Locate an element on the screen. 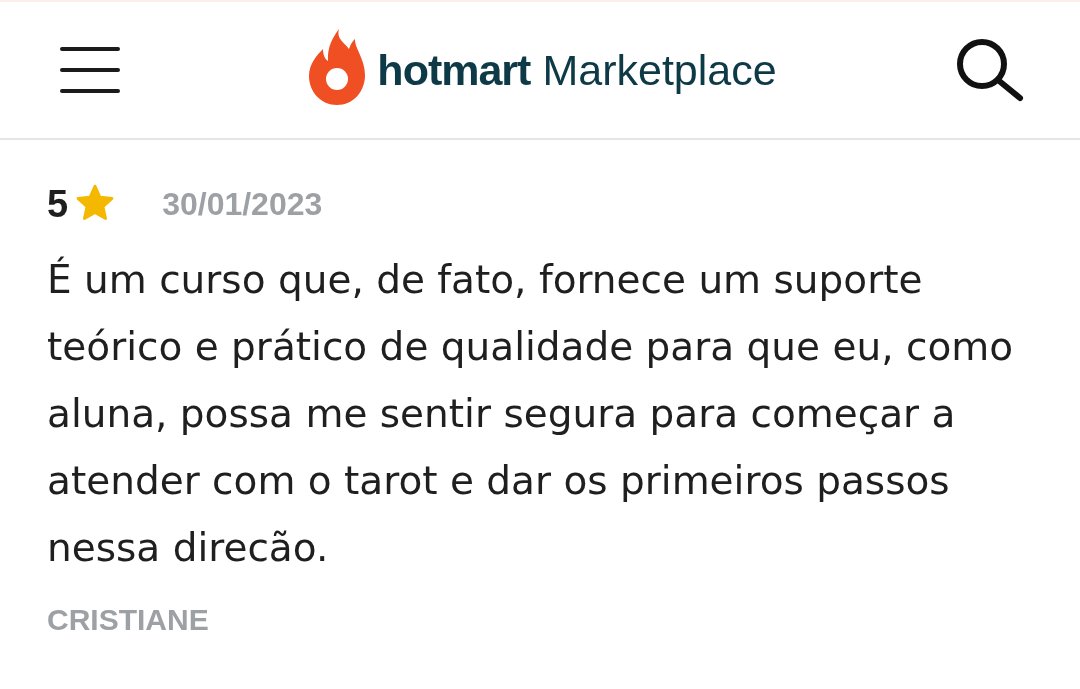 The width and height of the screenshot is (1080, 689). brand-name: hotmart is located at coordinates (454, 70).